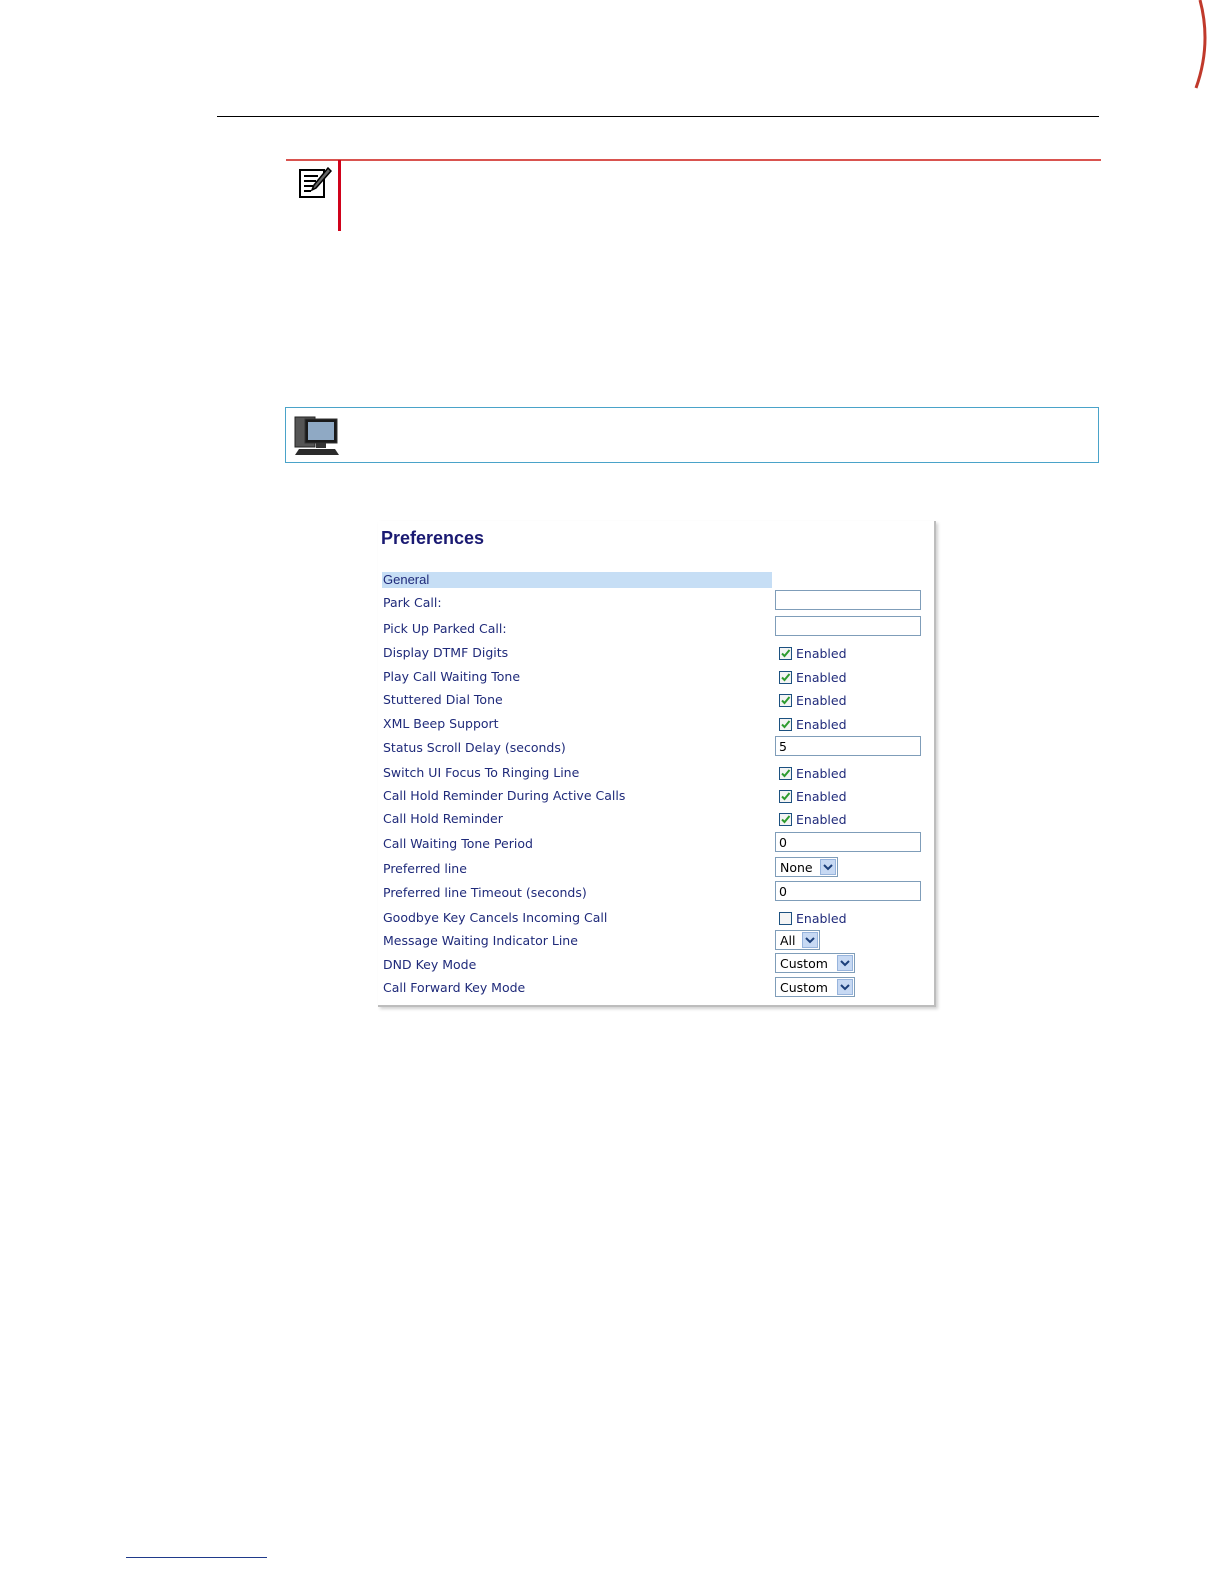  I want to click on label-switch-ui-focus: Switch UI Focus To Ringing Line, so click(481, 772).